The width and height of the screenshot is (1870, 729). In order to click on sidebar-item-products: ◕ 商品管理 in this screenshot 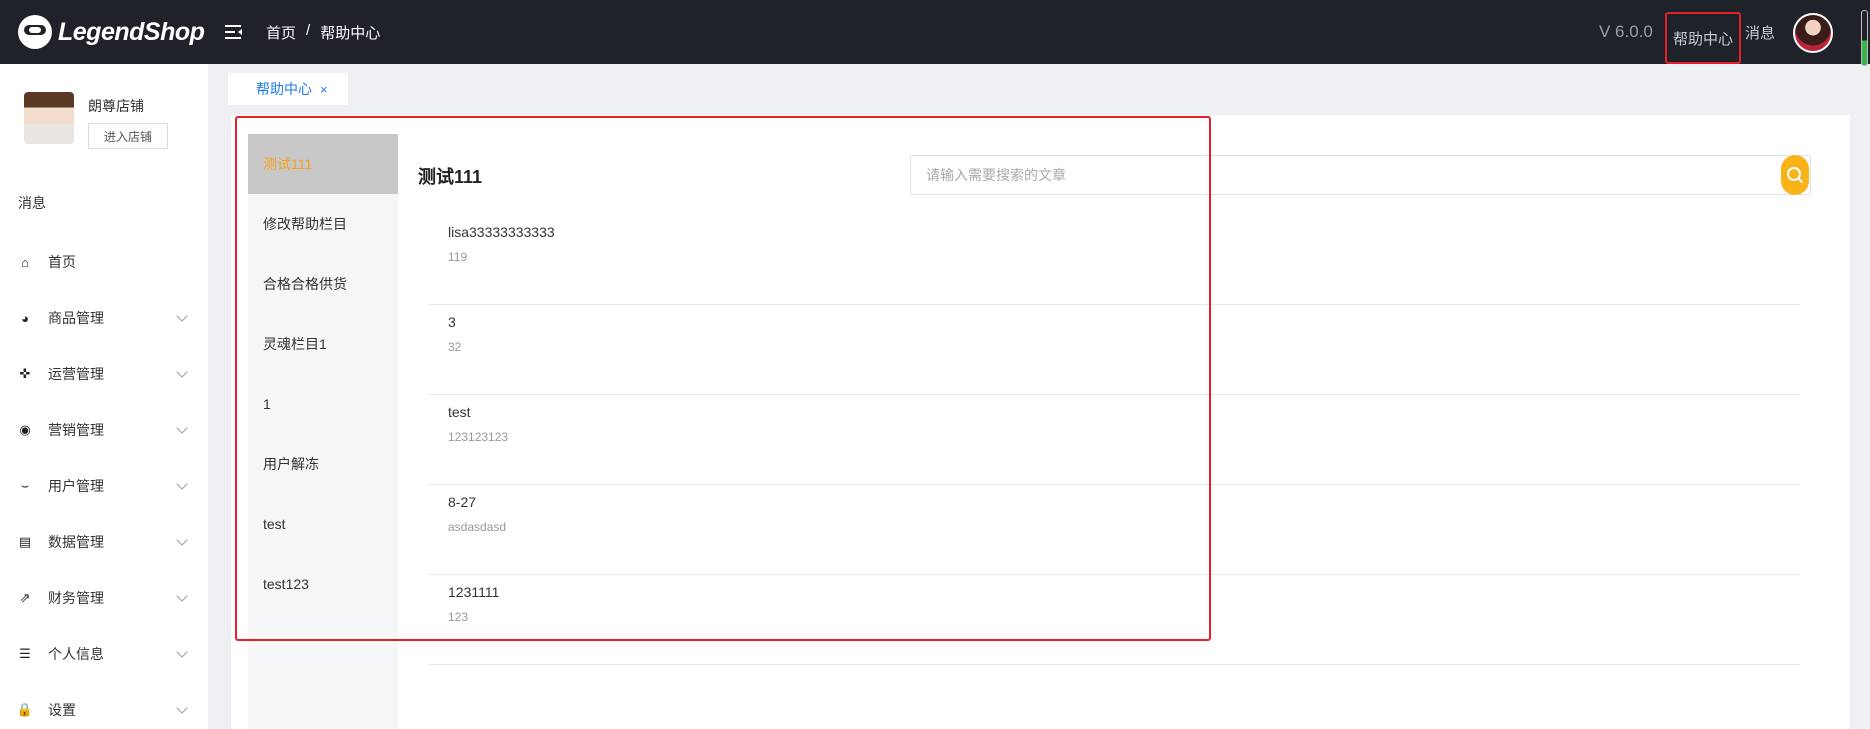, I will do `click(104, 318)`.